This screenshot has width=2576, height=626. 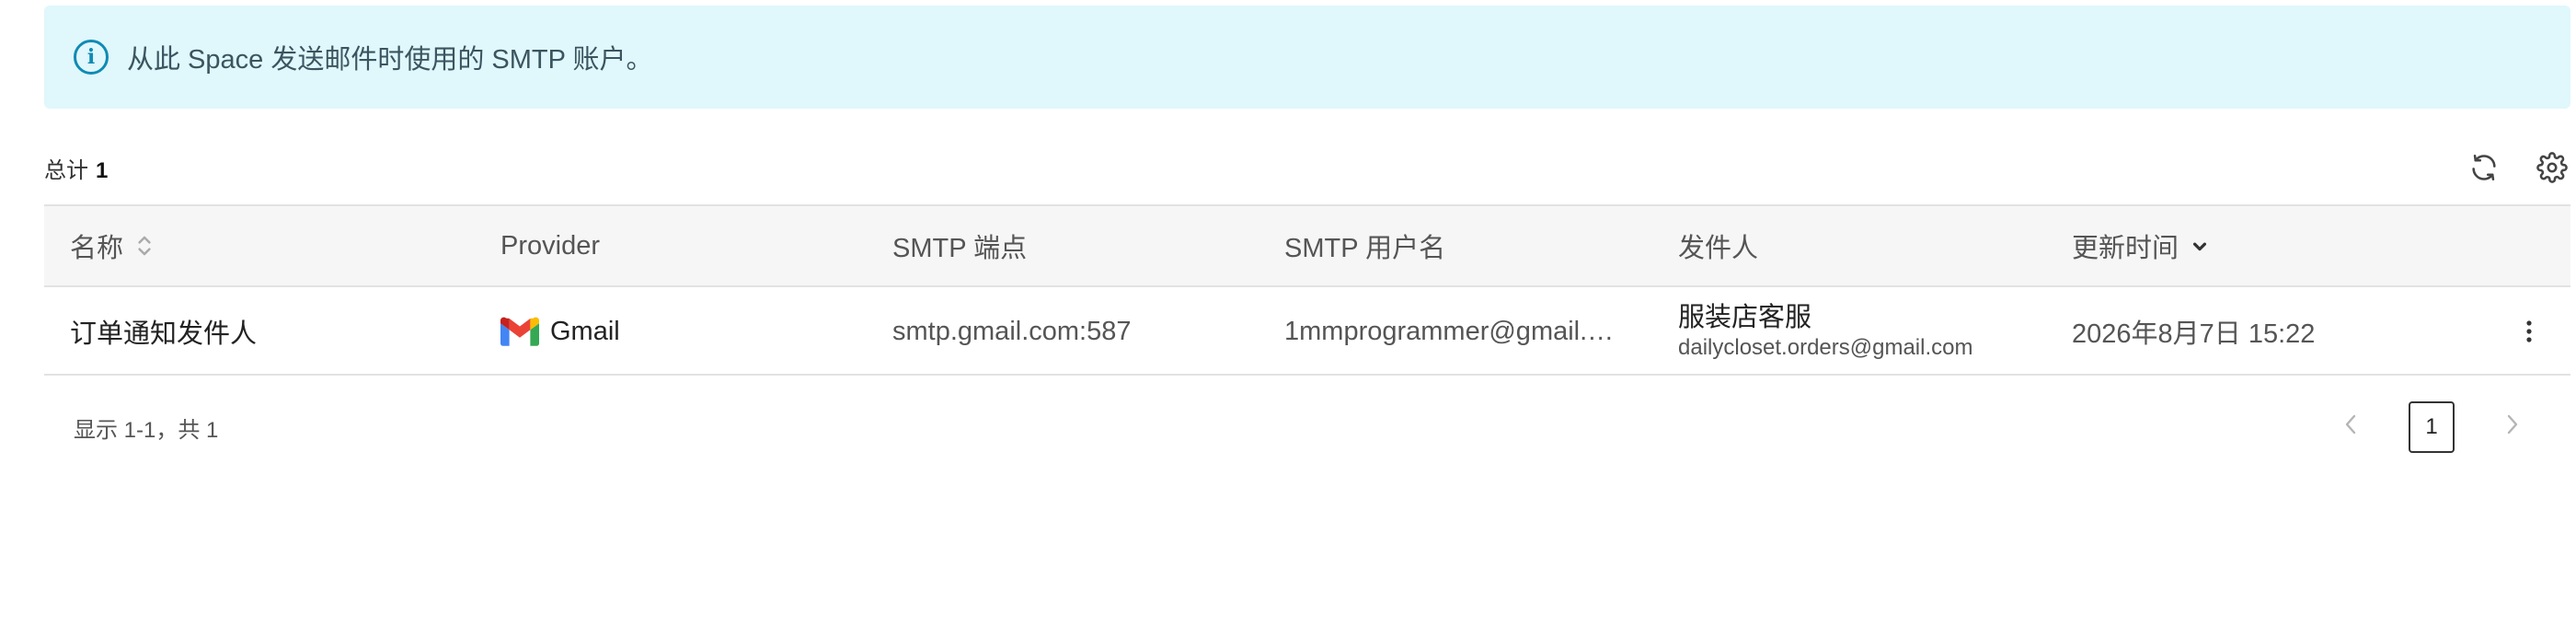 I want to click on table-footer: 显示 1-1，共 1 1, so click(x=1307, y=427).